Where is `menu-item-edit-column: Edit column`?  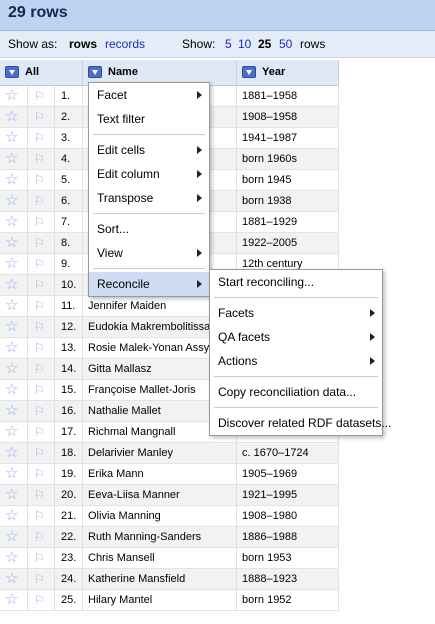 menu-item-edit-column: Edit column is located at coordinates (149, 174).